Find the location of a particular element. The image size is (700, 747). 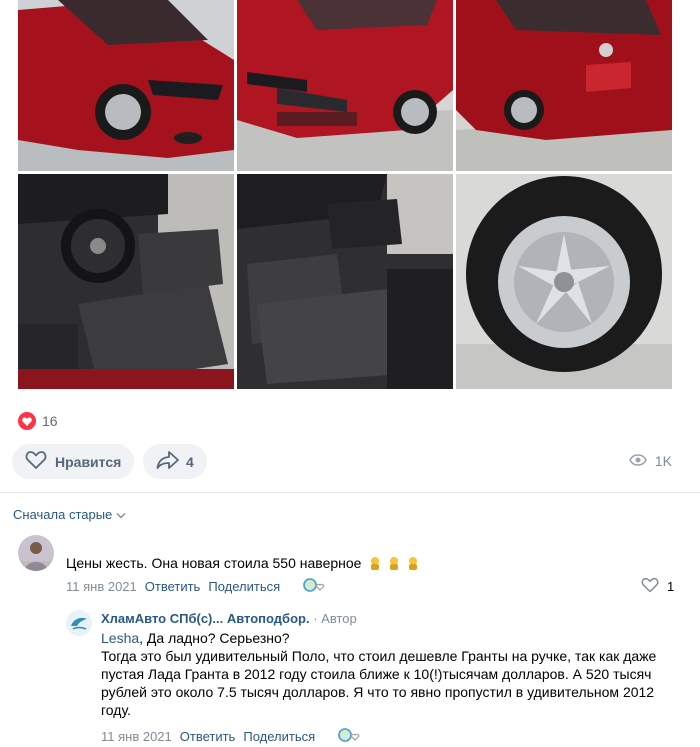

reply-date: 11 янв 2021 is located at coordinates (136, 736).